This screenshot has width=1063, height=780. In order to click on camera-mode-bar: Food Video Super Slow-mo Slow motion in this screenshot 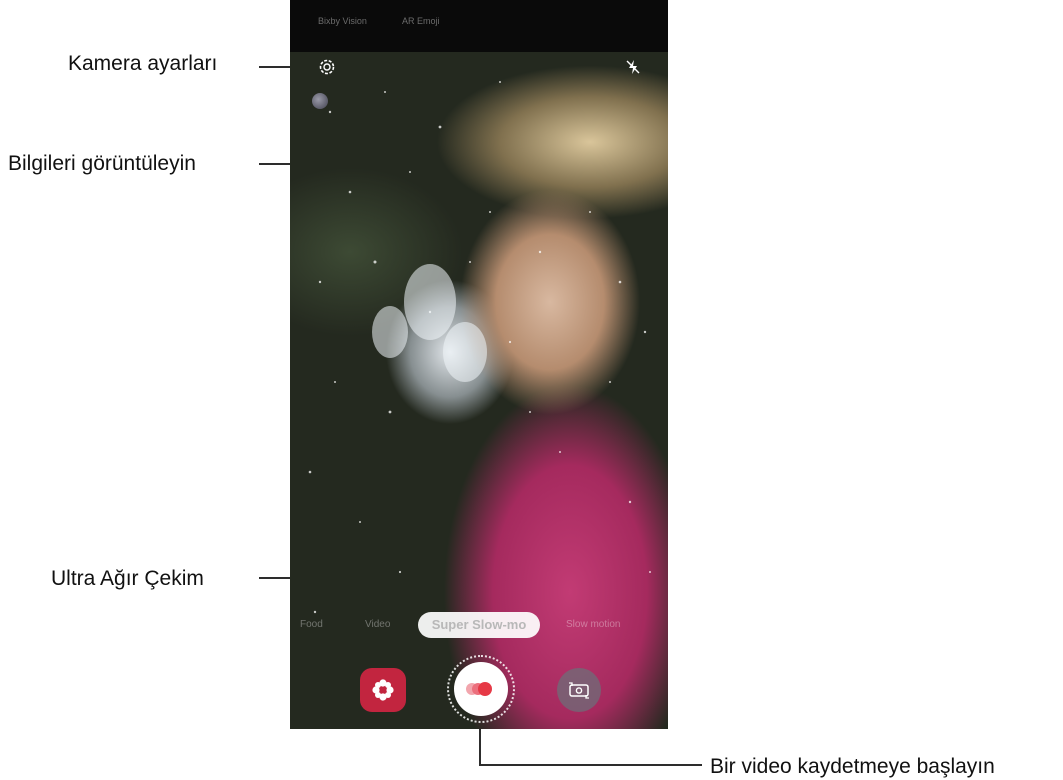, I will do `click(479, 625)`.